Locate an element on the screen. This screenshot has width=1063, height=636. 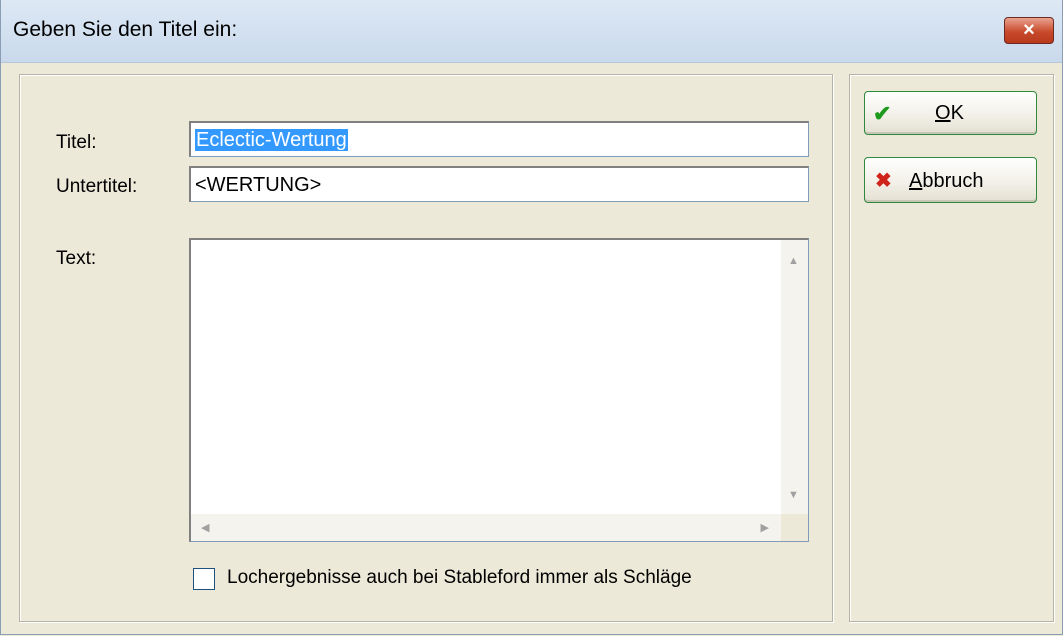
titel-input: Eclectic-Wertung is located at coordinates (499, 139).